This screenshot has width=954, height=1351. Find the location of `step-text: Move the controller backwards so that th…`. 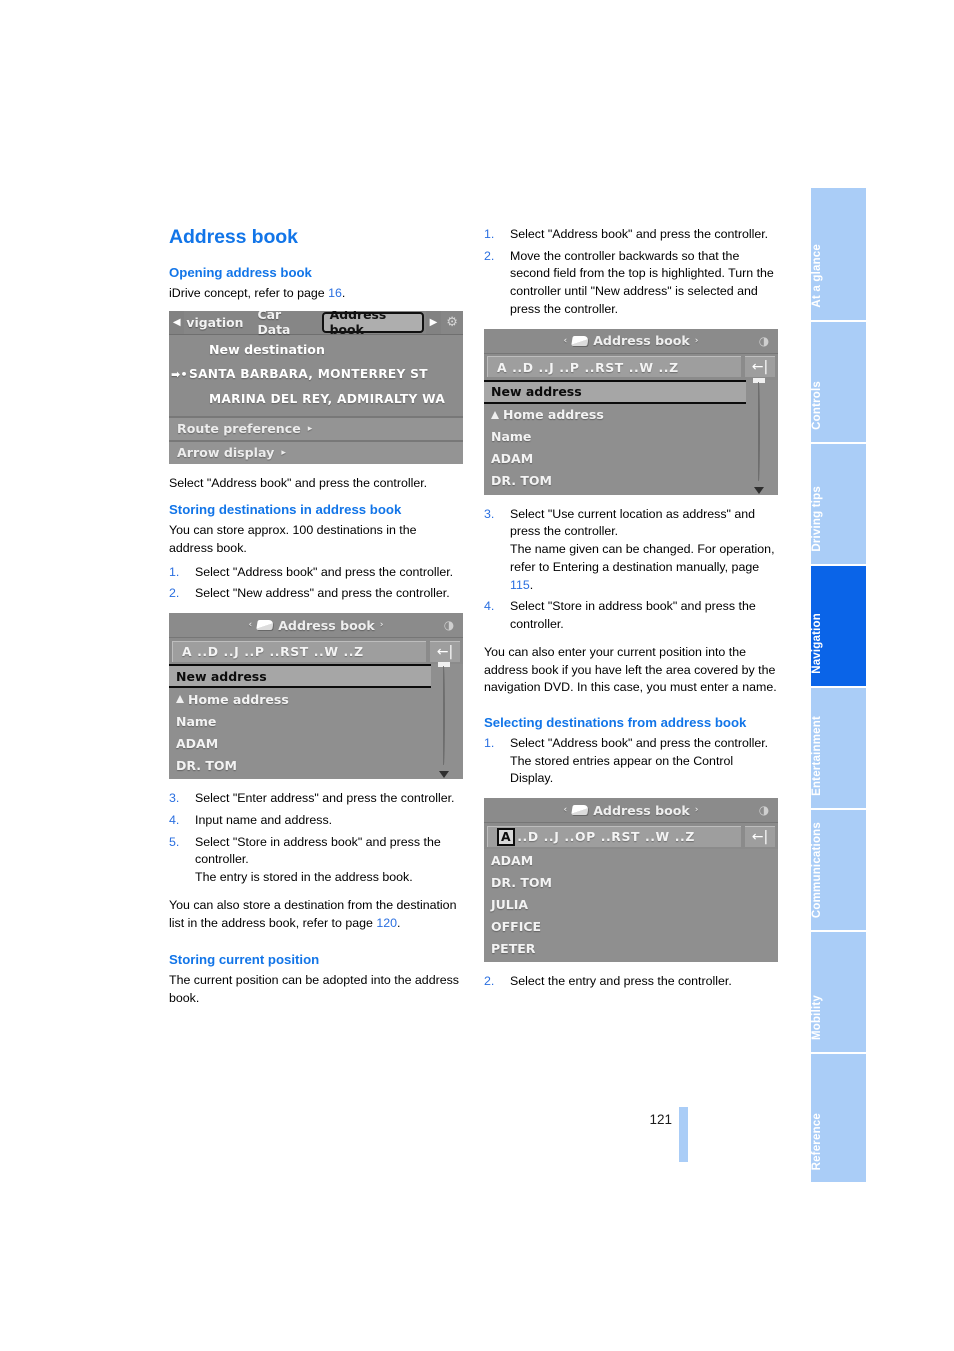

step-text: Move the controller backwards so that th… is located at coordinates (642, 282).